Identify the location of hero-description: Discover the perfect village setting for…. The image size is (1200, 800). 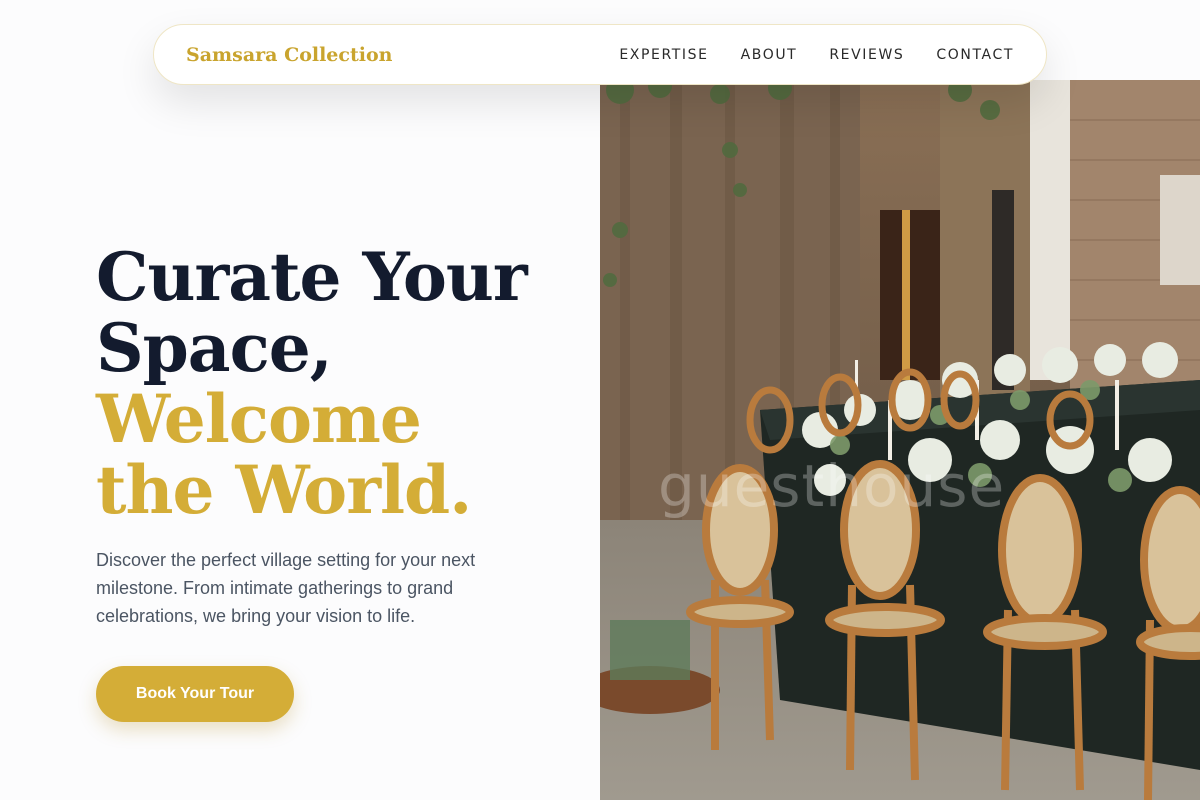
(286, 588).